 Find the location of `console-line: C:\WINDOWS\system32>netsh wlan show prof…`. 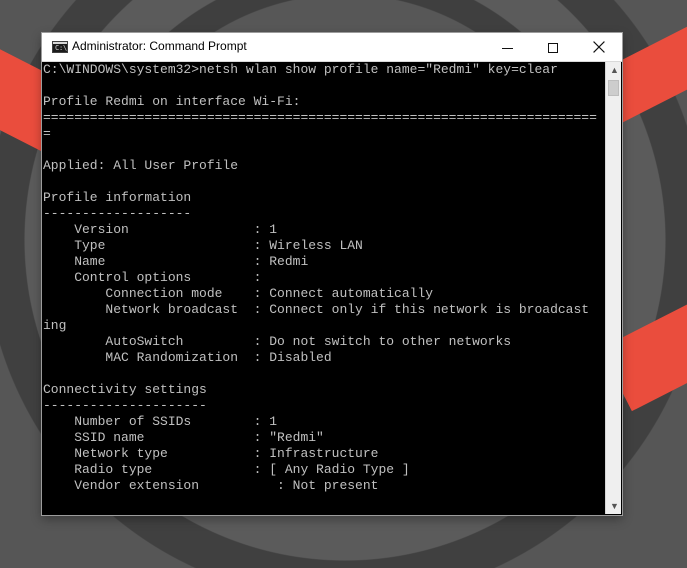

console-line: C:\WINDOWS\system32>netsh wlan show prof… is located at coordinates (300, 69).